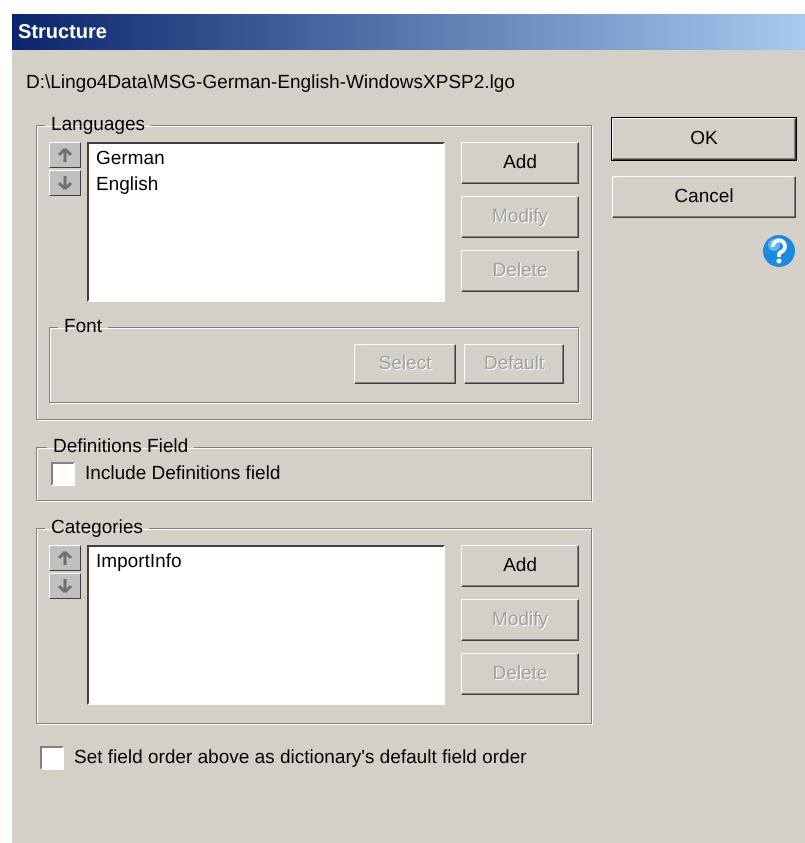  Describe the element at coordinates (271, 83) in the screenshot. I see `file-path: D:\Lingo4Data\MSG-German-English-WindowsXPSP2.lgo` at that location.